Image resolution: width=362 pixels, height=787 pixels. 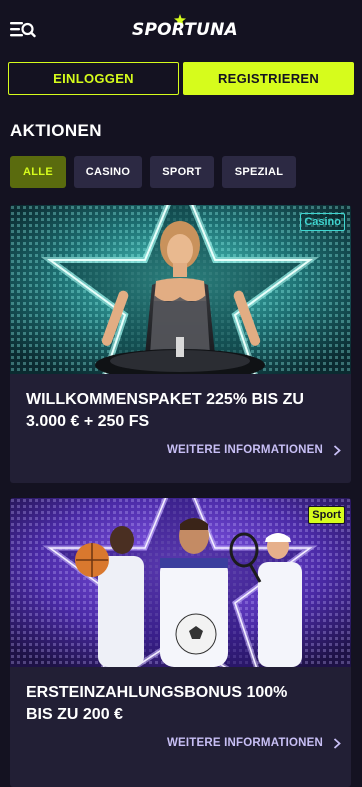 What do you see at coordinates (259, 172) in the screenshot?
I see `filter-tab-special: SPEZIAL` at bounding box center [259, 172].